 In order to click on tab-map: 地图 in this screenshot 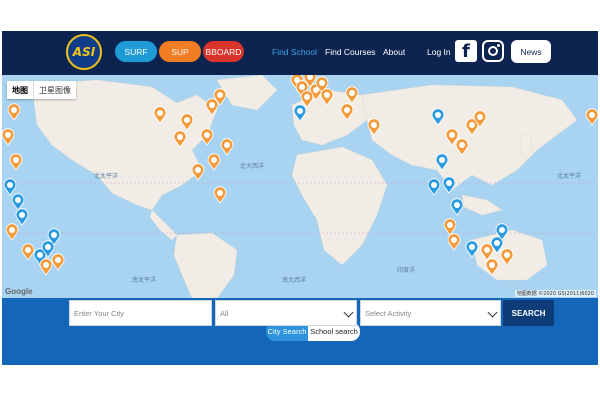, I will do `click(20, 90)`.